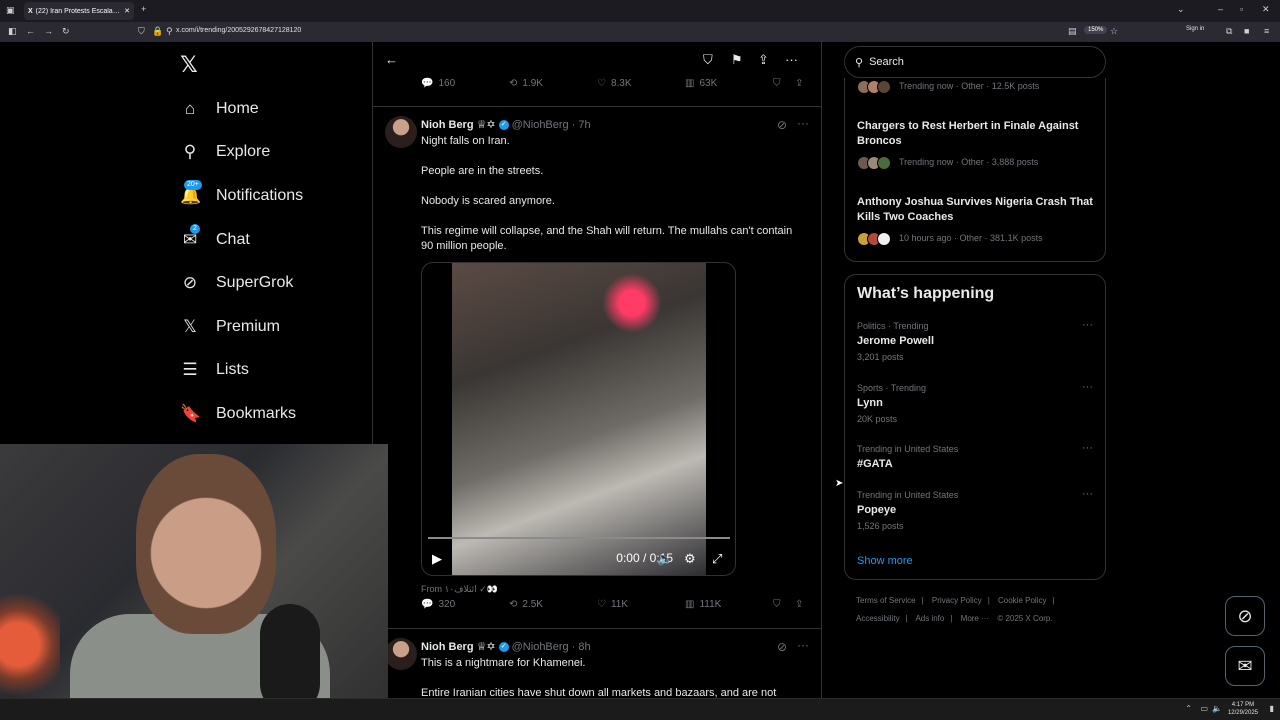 The width and height of the screenshot is (1280, 720). I want to click on nav-item-premium: 𝕏 Premium, so click(230, 327).